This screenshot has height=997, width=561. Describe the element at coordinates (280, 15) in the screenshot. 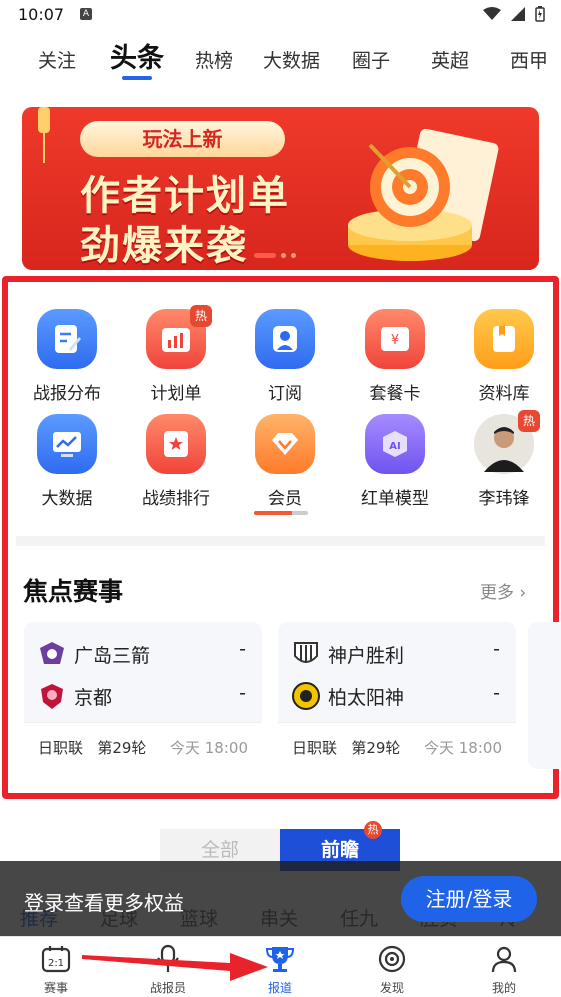

I see `status-bar: 10:07 A` at that location.